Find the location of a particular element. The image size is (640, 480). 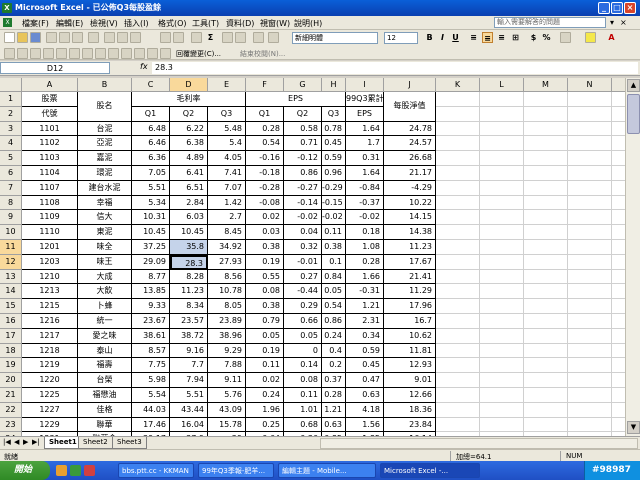

row-header: 9 is located at coordinates (11, 218).